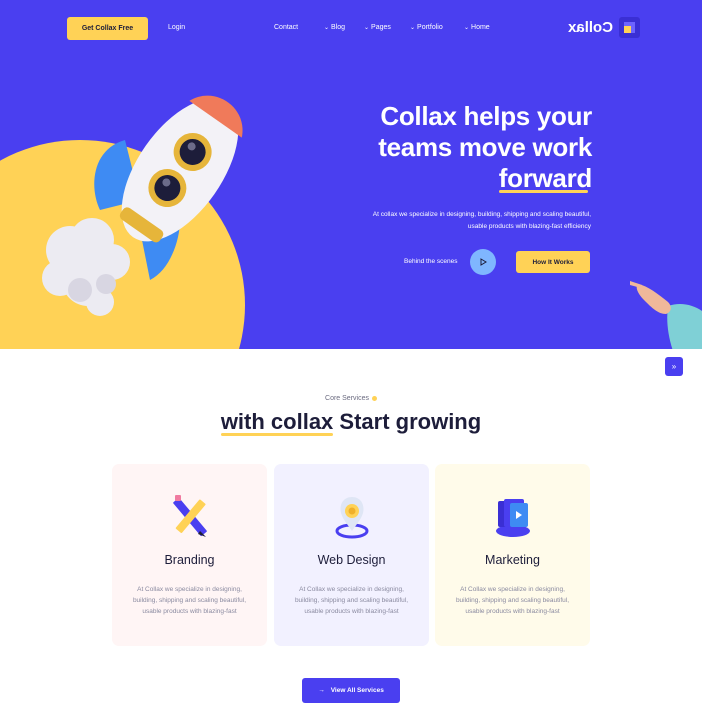 This screenshot has height=726, width=702. Describe the element at coordinates (485, 147) in the screenshot. I see `hero-title-line: teams move work` at that location.